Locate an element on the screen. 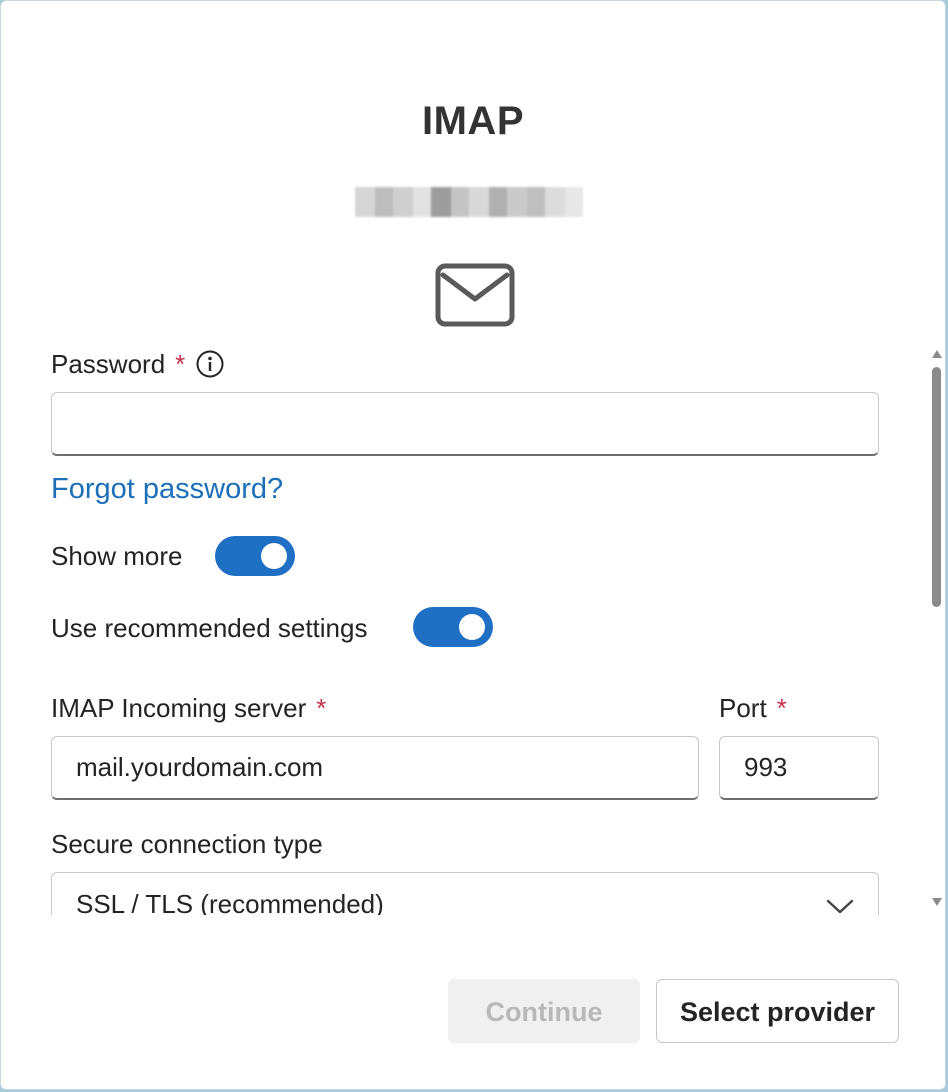  port-label: Port * is located at coordinates (753, 708).